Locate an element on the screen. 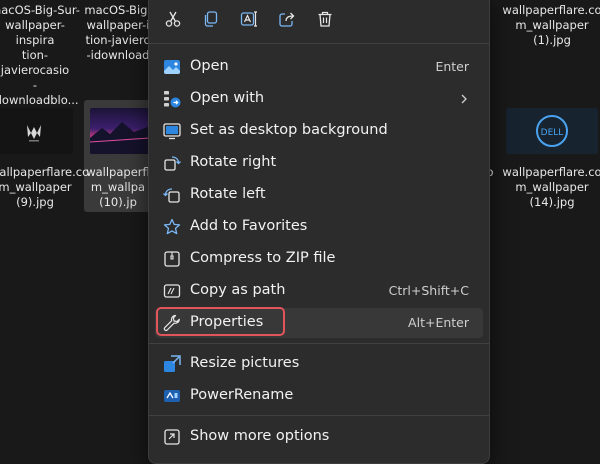 This screenshot has height=464, width=600. file-label: wallpaperflare.co m_wallpaper (9).jpg is located at coordinates (45, 187).